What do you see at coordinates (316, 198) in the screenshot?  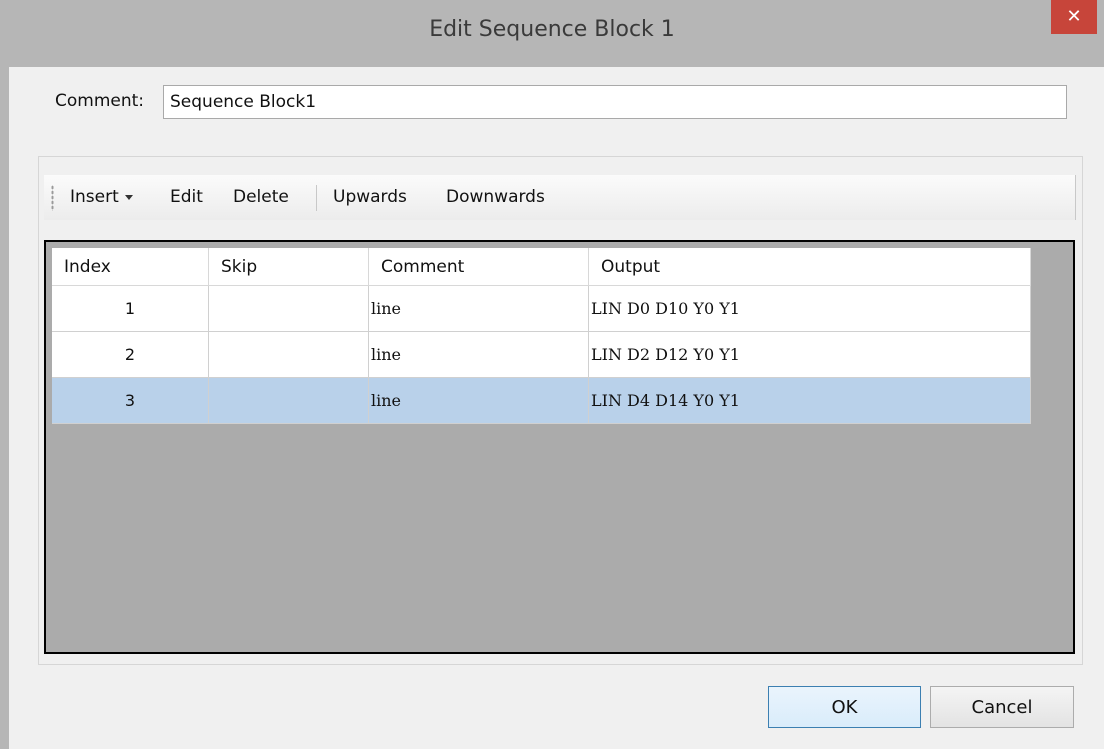 I see `toolbar-separator` at bounding box center [316, 198].